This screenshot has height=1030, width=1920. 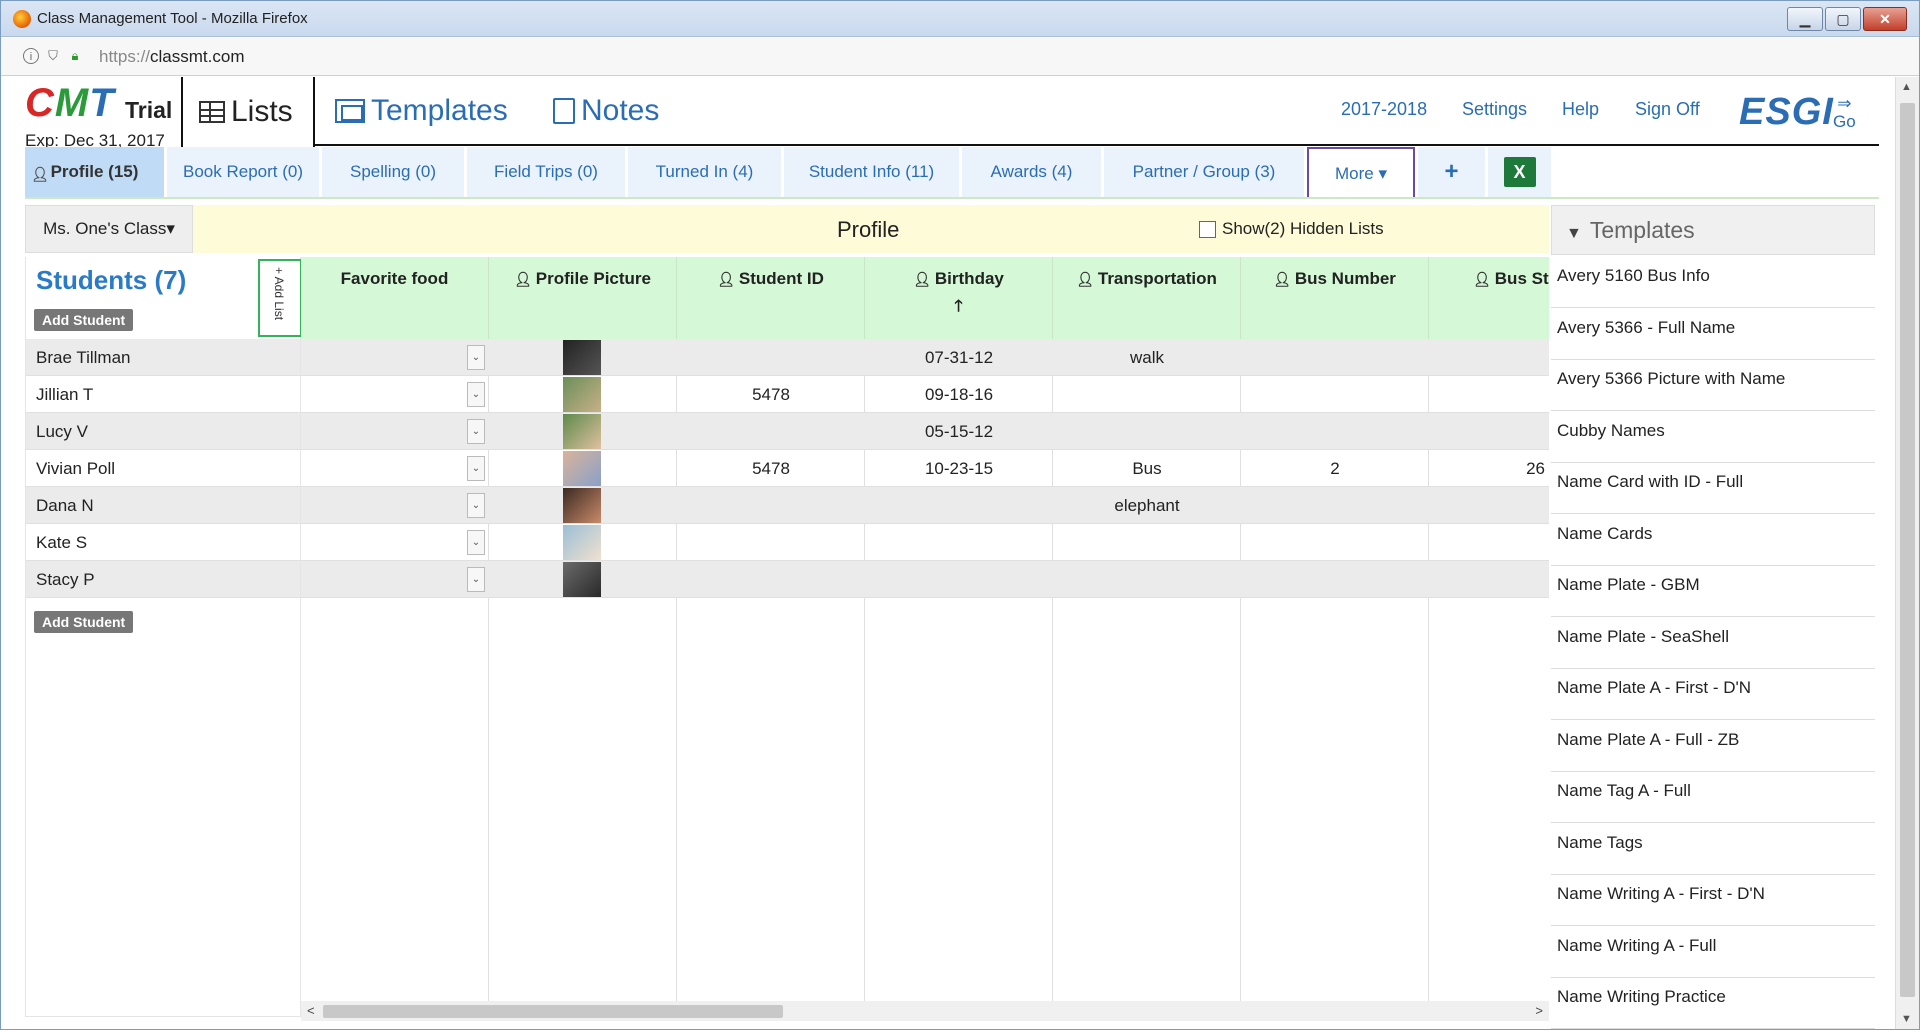 I want to click on cell-birthday: 07-31-12, so click(x=959, y=357).